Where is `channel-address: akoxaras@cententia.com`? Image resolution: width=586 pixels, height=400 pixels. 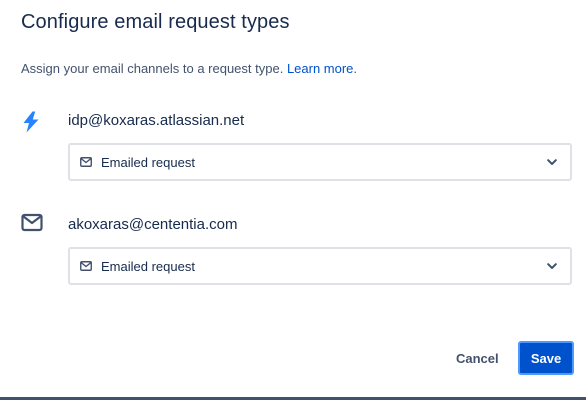
channel-address: akoxaras@cententia.com is located at coordinates (153, 224).